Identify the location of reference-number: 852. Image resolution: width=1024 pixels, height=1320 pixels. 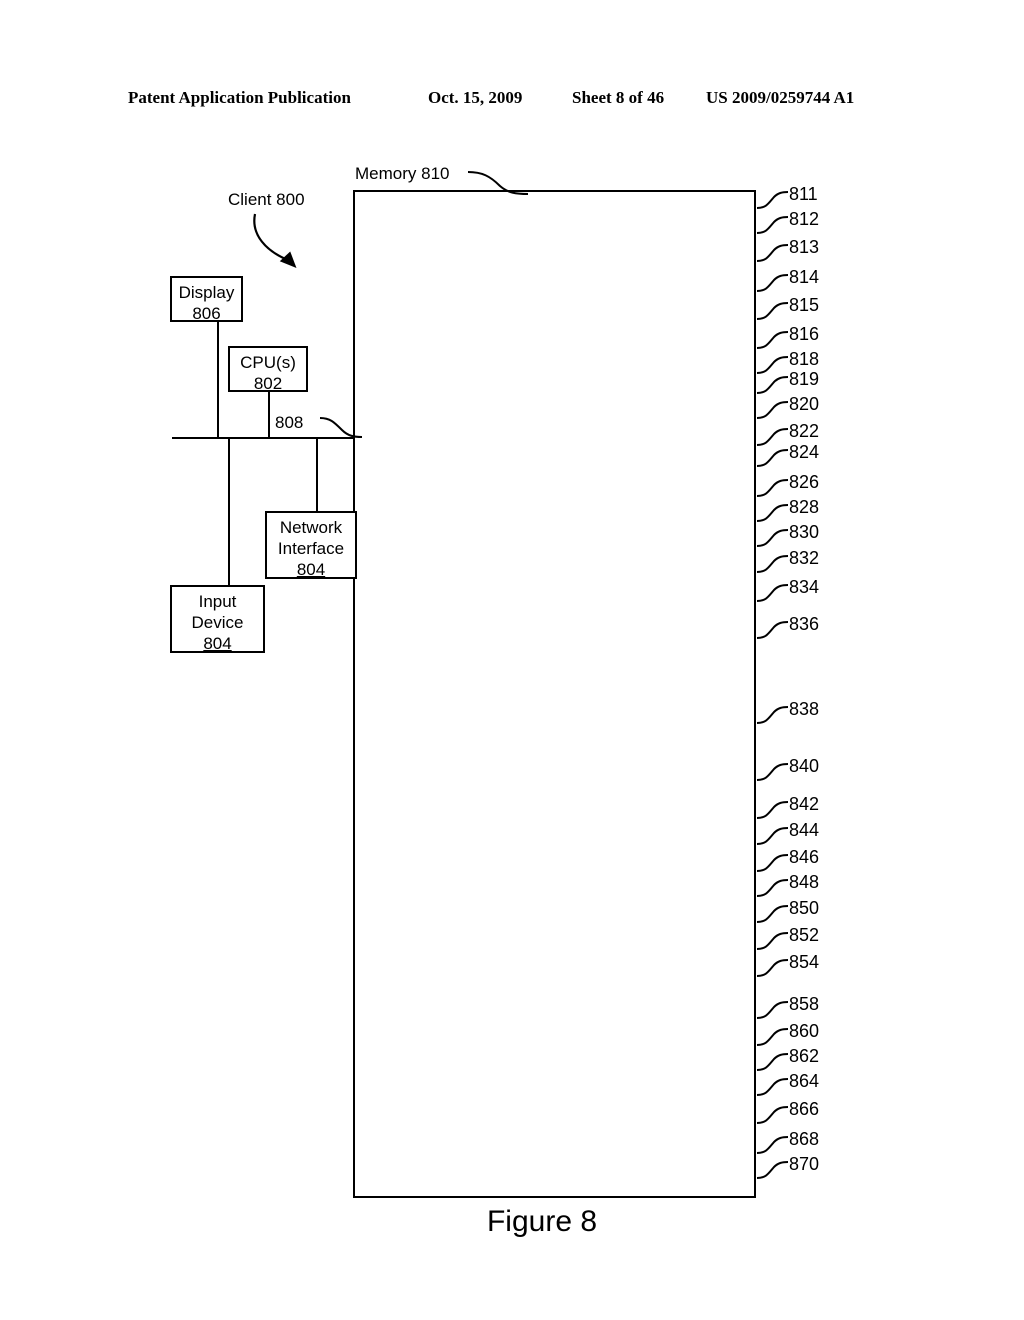
(804, 935).